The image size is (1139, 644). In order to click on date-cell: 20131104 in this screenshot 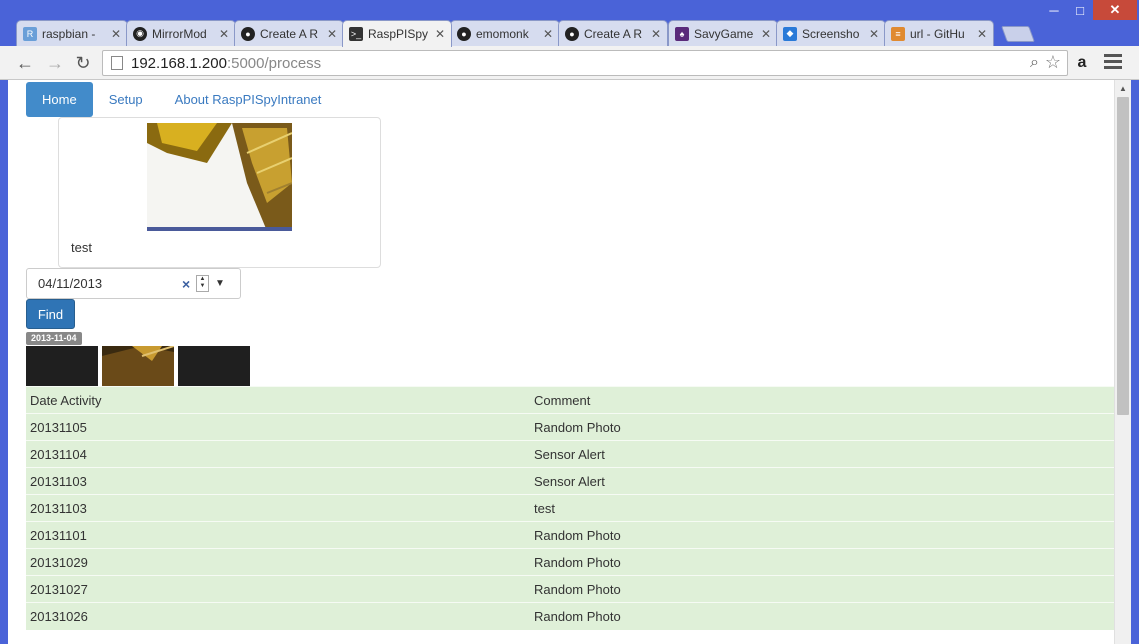, I will do `click(278, 454)`.